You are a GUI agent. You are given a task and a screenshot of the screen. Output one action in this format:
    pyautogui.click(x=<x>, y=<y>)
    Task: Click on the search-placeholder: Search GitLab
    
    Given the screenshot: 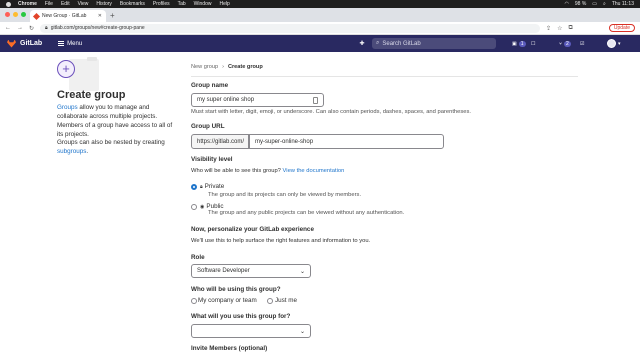 What is the action you would take?
    pyautogui.click(x=401, y=43)
    